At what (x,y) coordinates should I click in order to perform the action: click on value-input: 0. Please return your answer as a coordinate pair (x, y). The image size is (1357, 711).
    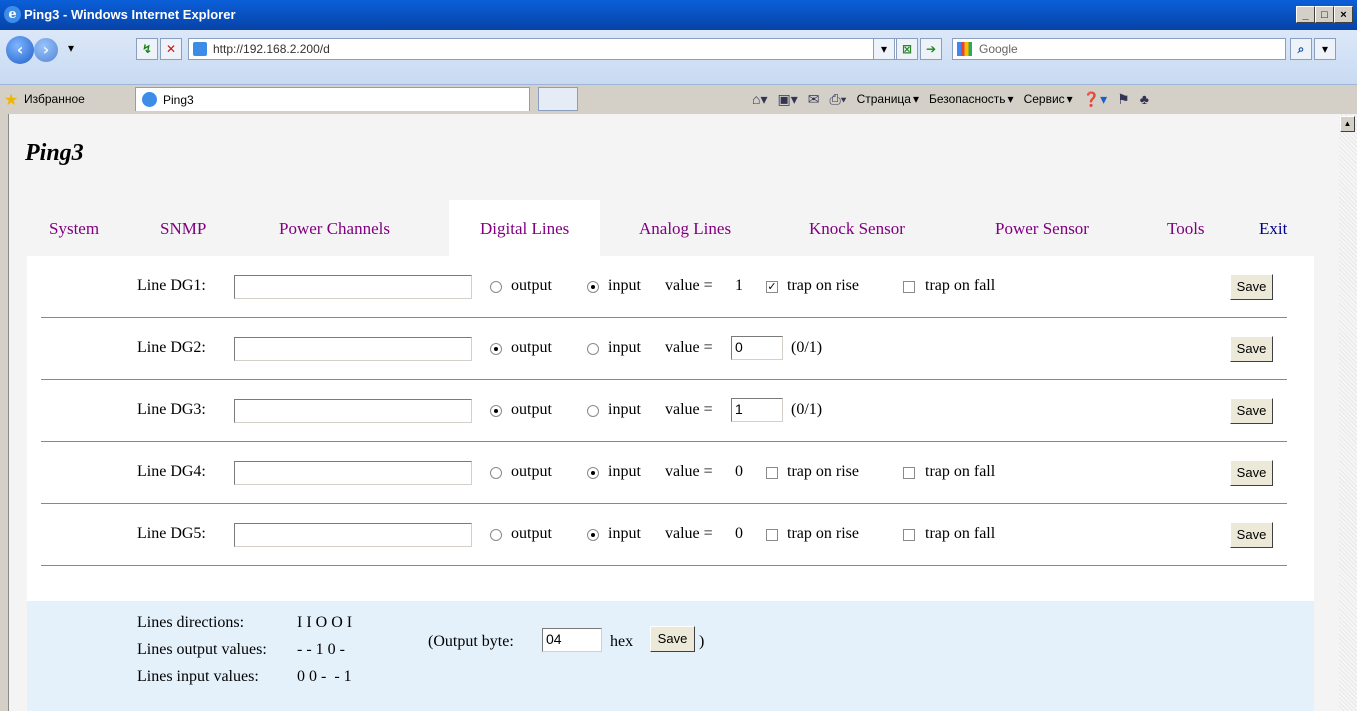
    Looking at the image, I should click on (757, 348).